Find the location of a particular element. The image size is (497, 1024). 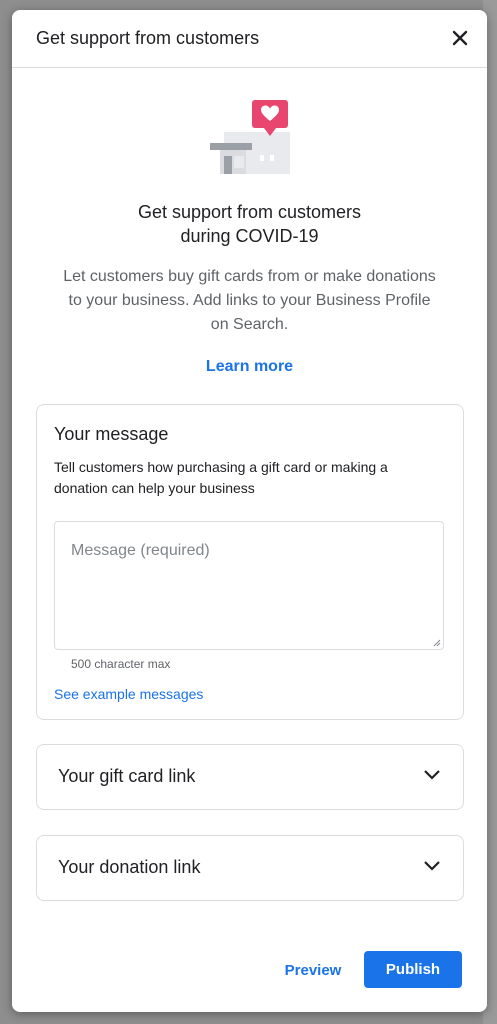

headline-line-2: during COVID-19 is located at coordinates (249, 236).